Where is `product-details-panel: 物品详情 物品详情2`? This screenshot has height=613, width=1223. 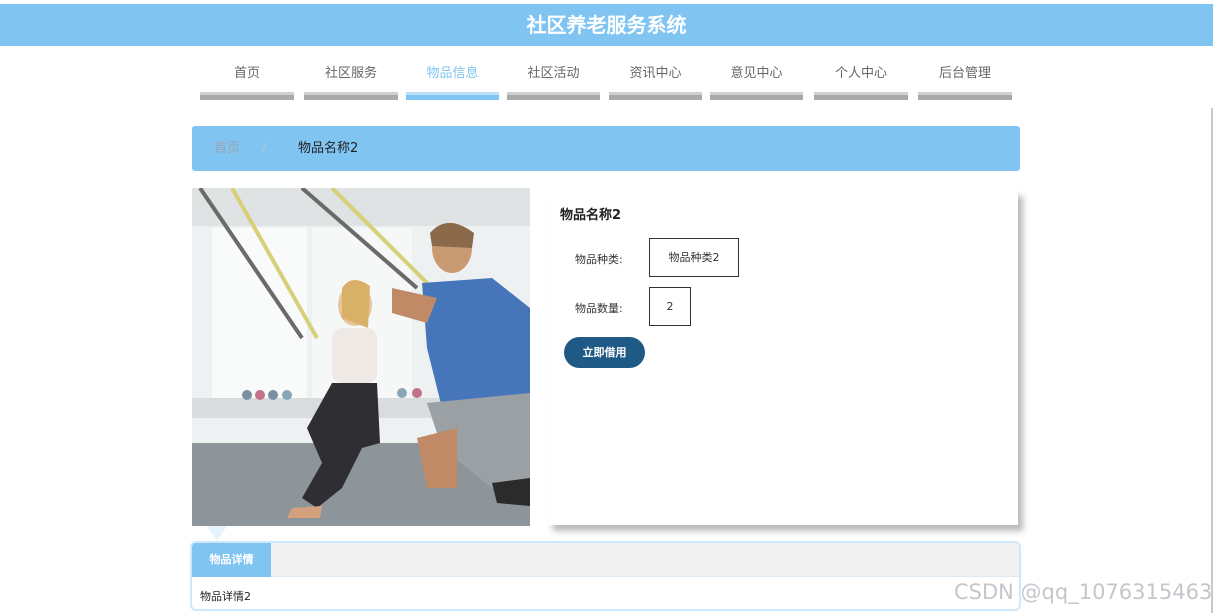 product-details-panel: 物品详情 物品详情2 is located at coordinates (605, 576).